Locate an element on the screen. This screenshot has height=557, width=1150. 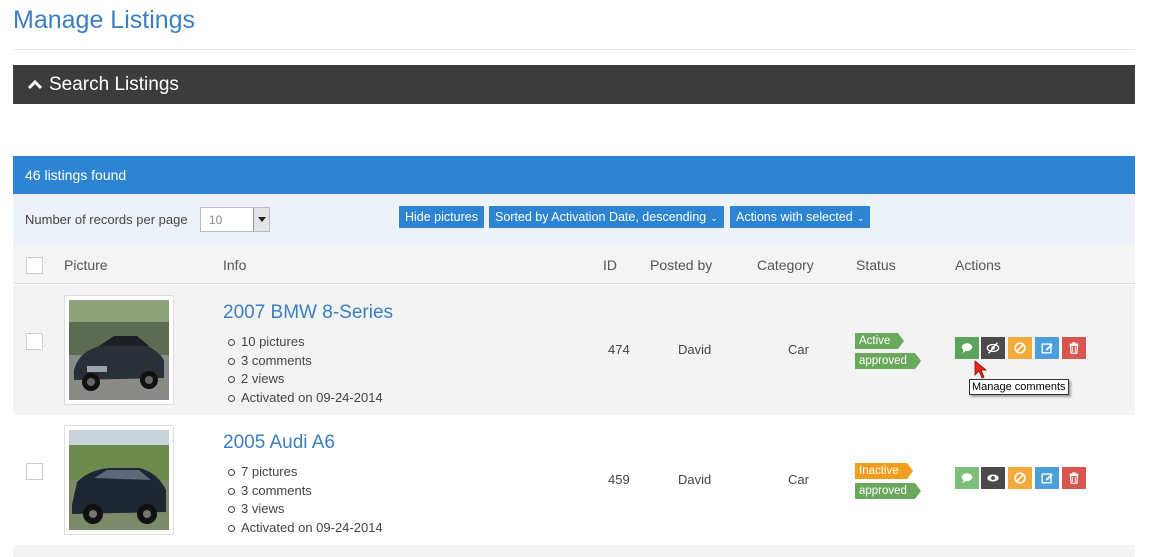
list-item: 7 pictures is located at coordinates (305, 472).